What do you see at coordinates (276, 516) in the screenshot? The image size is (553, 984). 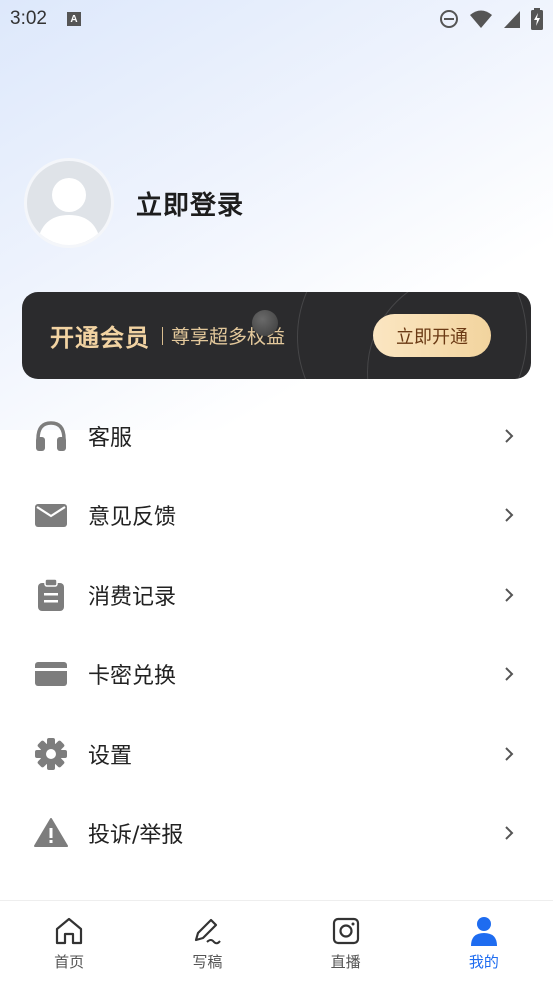 I see `menu-item-feedback: 意见反馈` at bounding box center [276, 516].